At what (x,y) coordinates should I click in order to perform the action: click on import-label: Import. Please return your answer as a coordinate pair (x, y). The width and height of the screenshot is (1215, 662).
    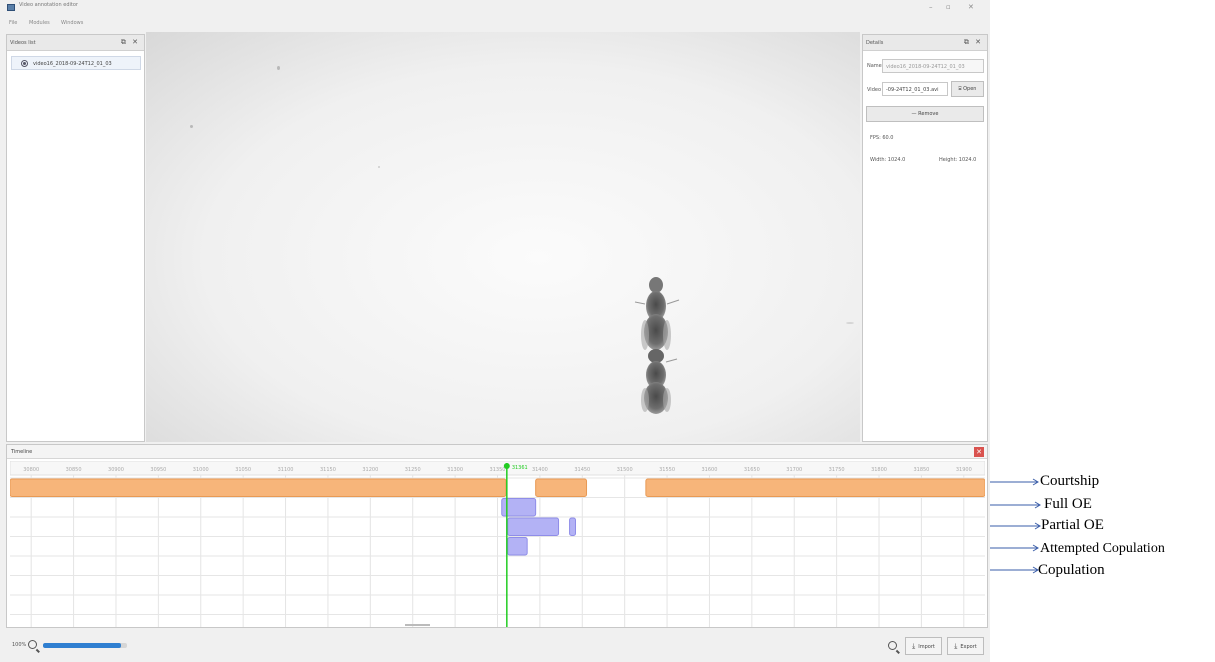
    Looking at the image, I should click on (926, 647).